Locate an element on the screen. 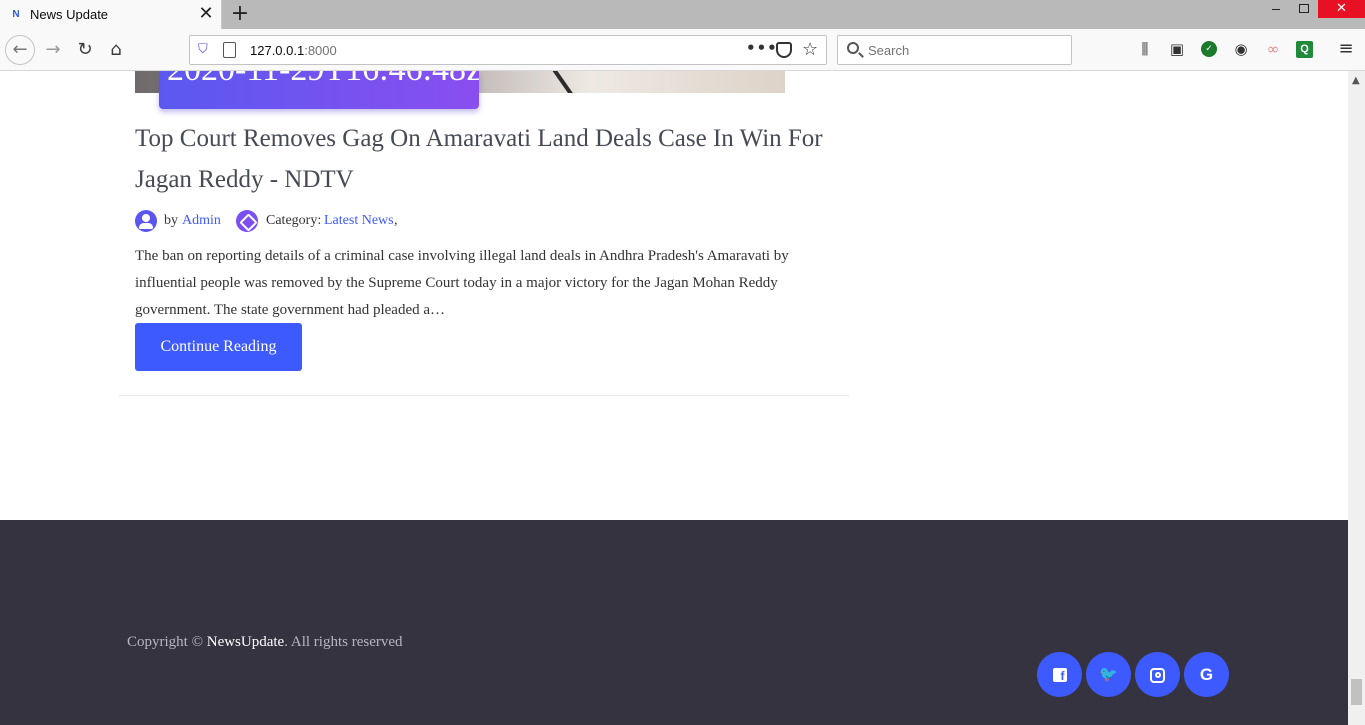  continue-reading-button: Continue Reading is located at coordinates (218, 347).